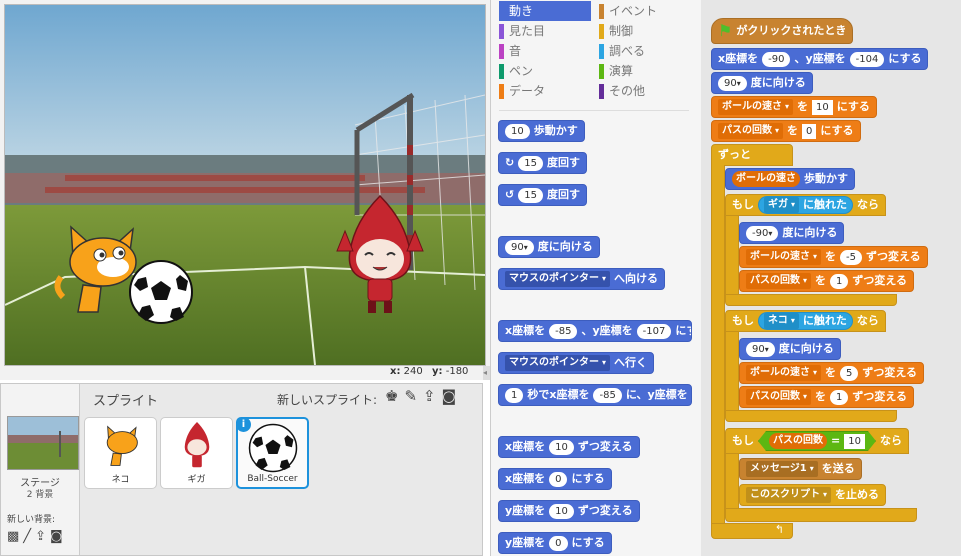 Image resolution: width=961 pixels, height=556 pixels. Describe the element at coordinates (781, 321) in the screenshot. I see `touching-target-dropdown: ネコ ▾` at that location.